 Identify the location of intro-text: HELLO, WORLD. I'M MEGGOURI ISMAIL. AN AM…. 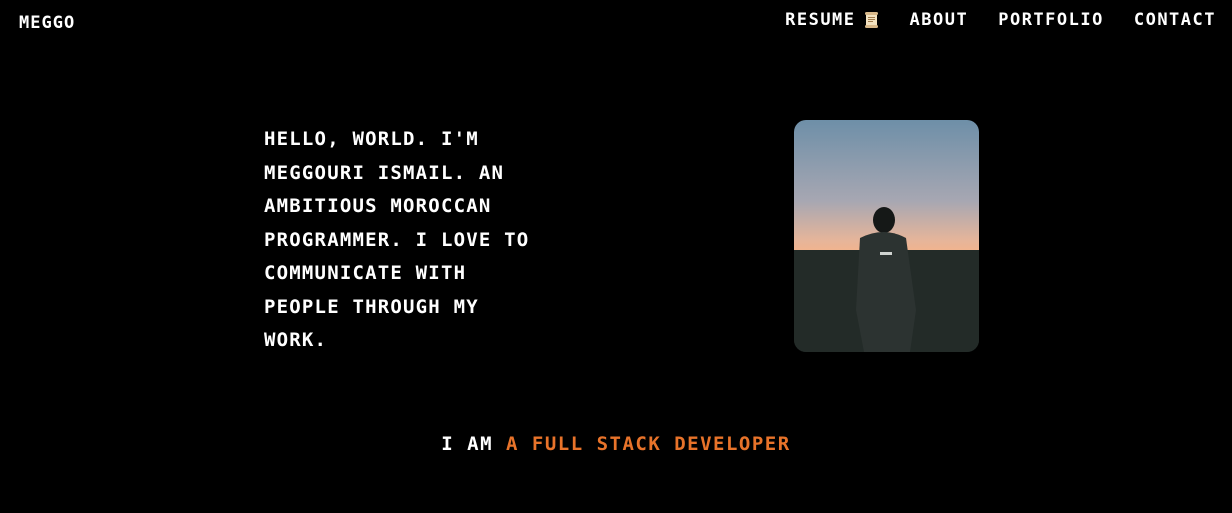
(397, 239).